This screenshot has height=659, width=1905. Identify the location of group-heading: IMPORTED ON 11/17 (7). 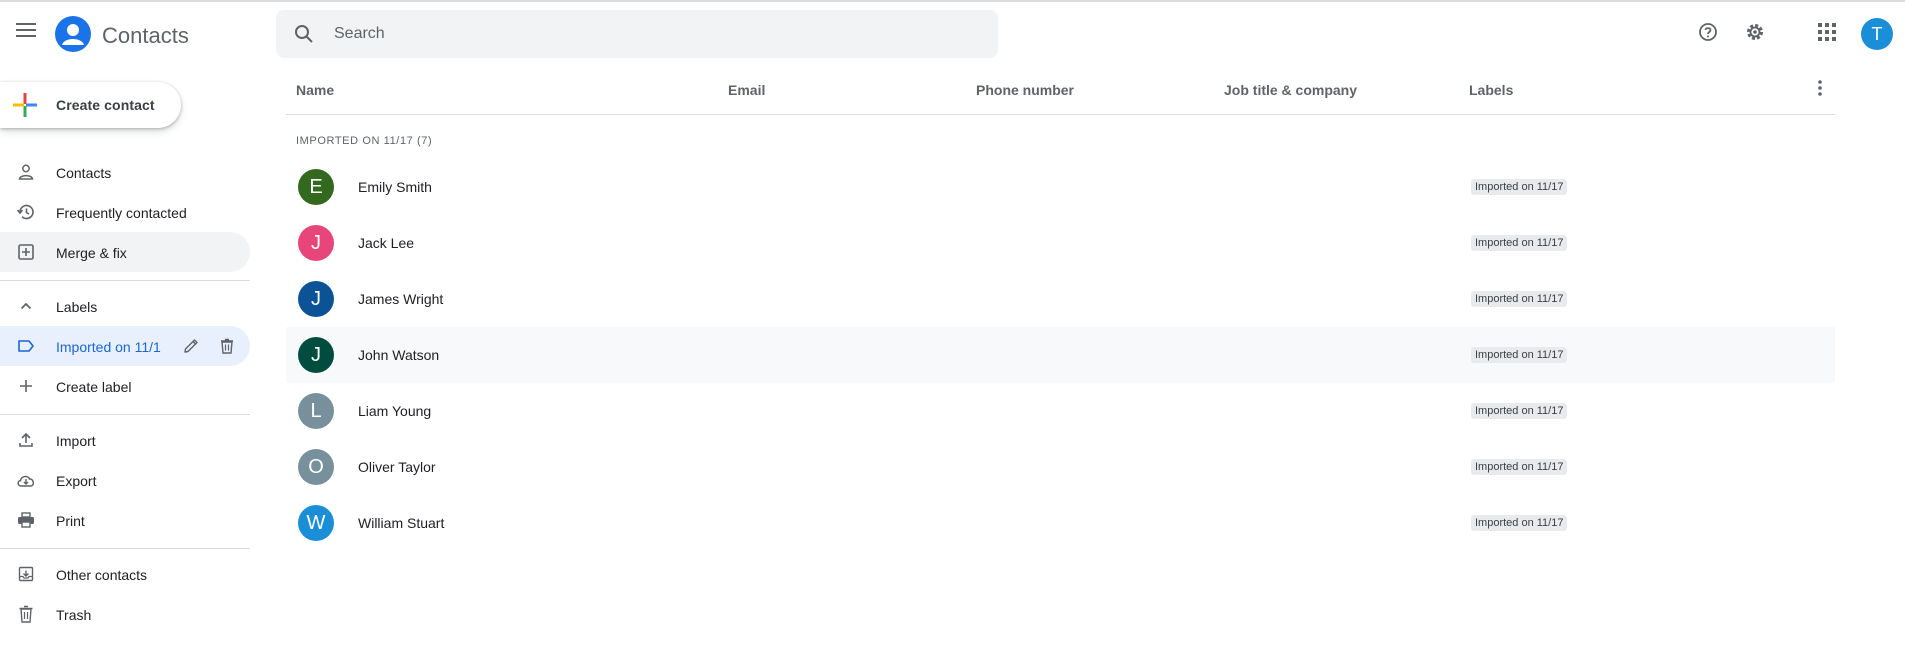
(364, 141).